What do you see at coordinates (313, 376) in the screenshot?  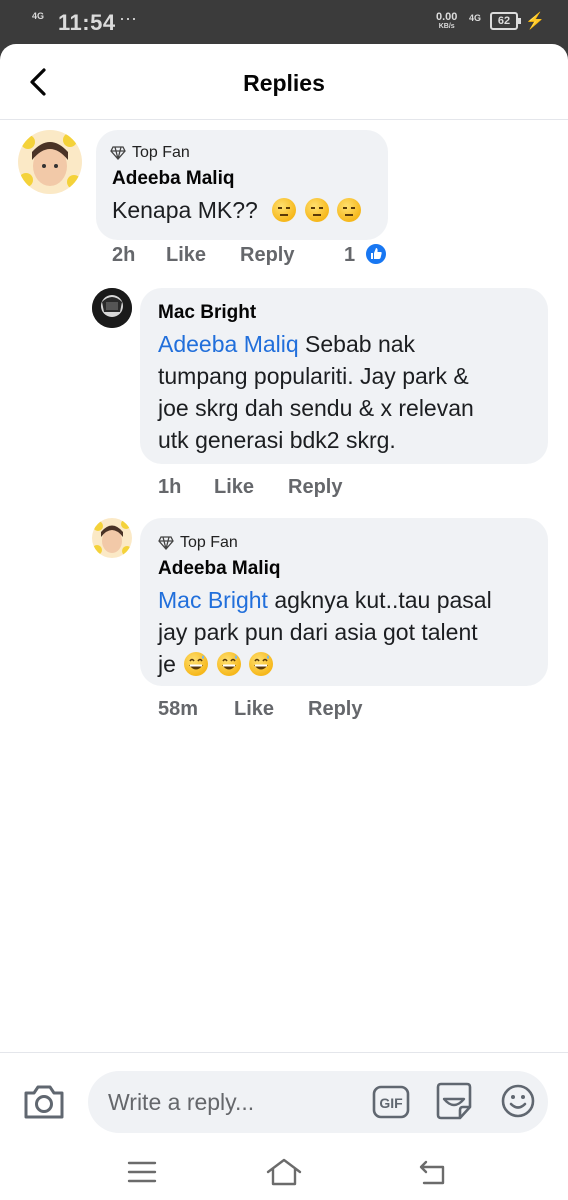 I see `comment-text-line-1: tumpang populariti. Jay park &` at bounding box center [313, 376].